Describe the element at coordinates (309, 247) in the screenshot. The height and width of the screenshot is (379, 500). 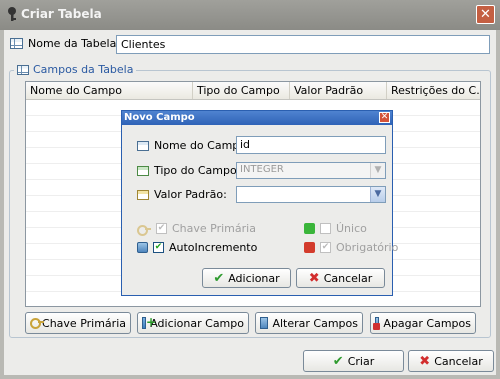
I see `required-icon` at that location.